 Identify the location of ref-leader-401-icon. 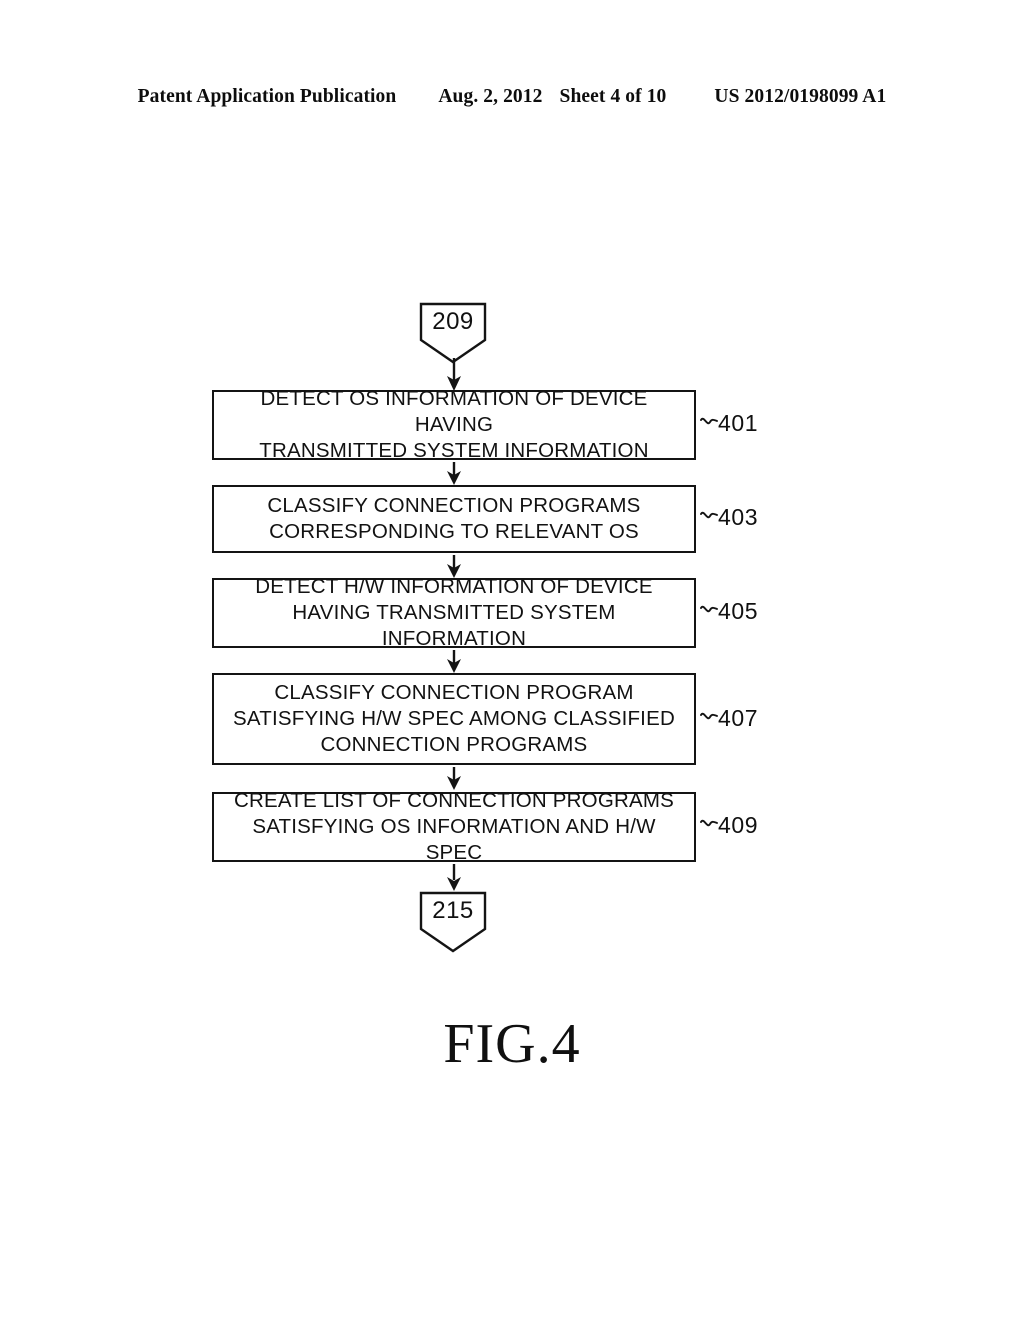
(709, 421).